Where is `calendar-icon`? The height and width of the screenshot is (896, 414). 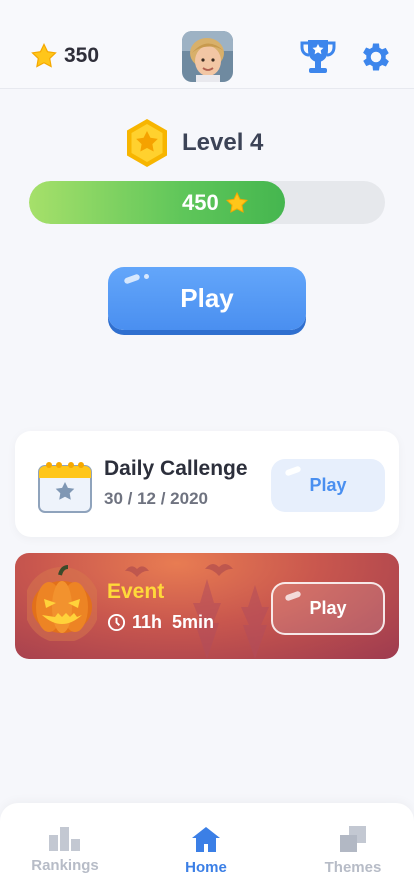 calendar-icon is located at coordinates (65, 487).